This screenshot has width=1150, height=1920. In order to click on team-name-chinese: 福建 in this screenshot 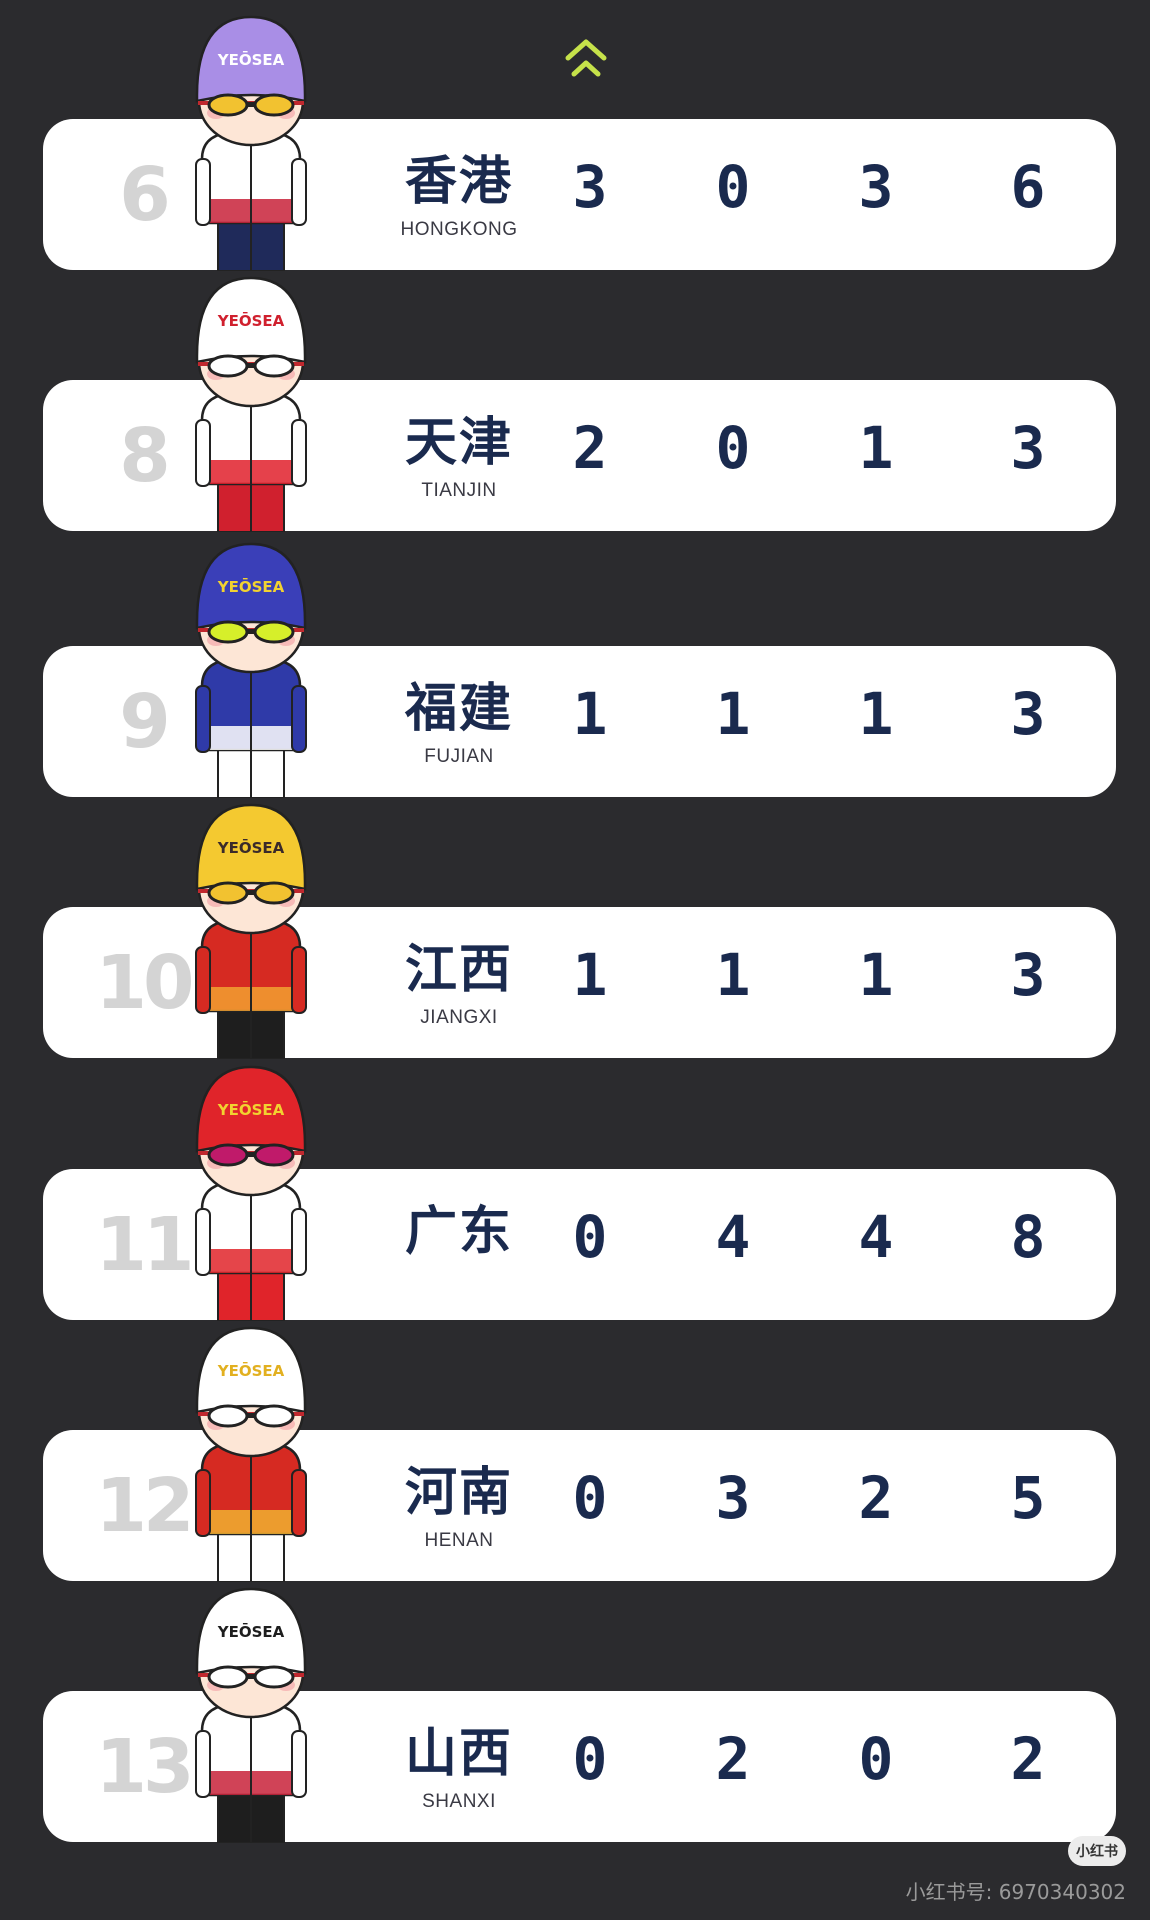, I will do `click(458, 709)`.